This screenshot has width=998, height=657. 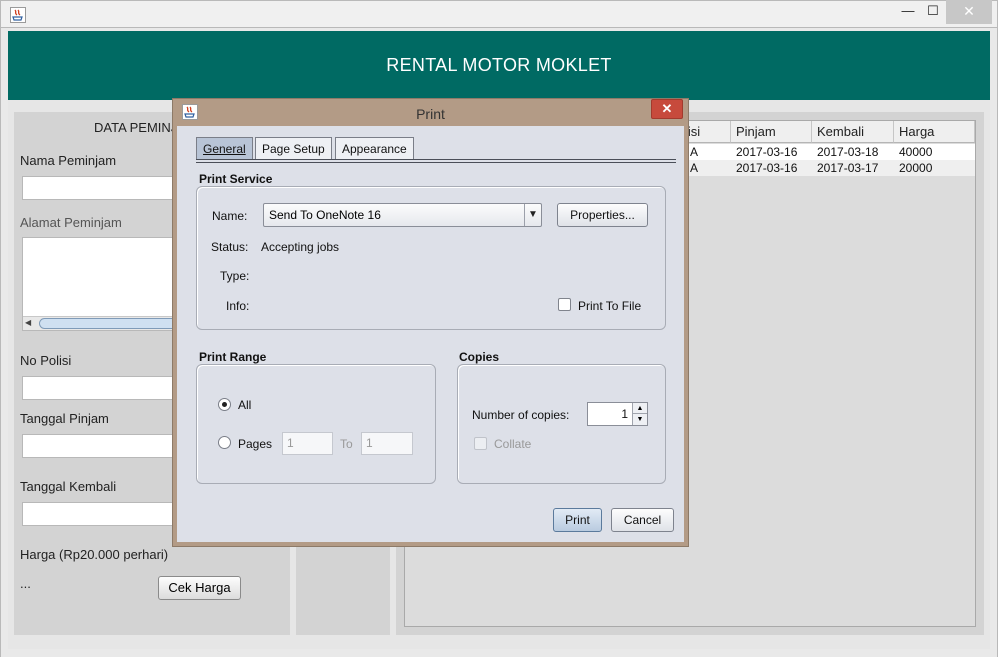 I want to click on tab-page-setup-label: Page Setup, so click(x=293, y=149).